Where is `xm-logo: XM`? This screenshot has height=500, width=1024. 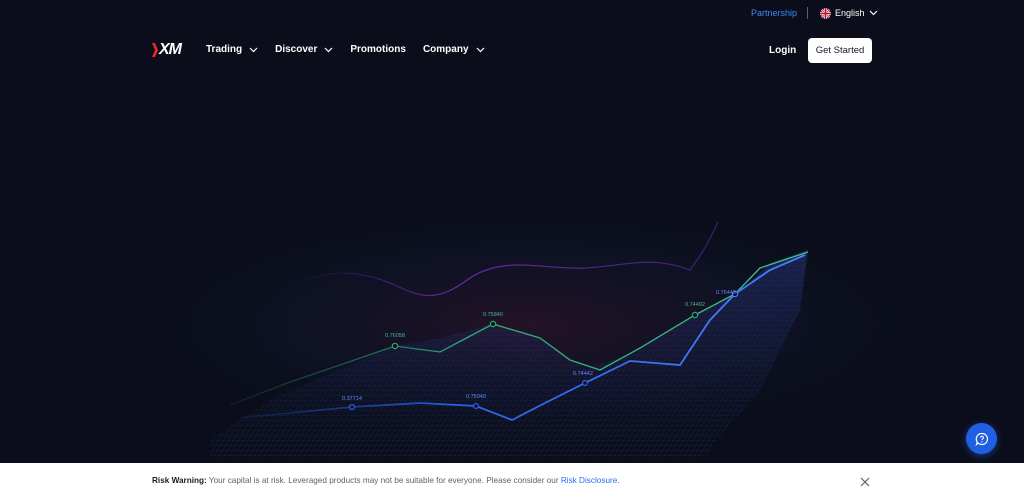
xm-logo: XM is located at coordinates (167, 50).